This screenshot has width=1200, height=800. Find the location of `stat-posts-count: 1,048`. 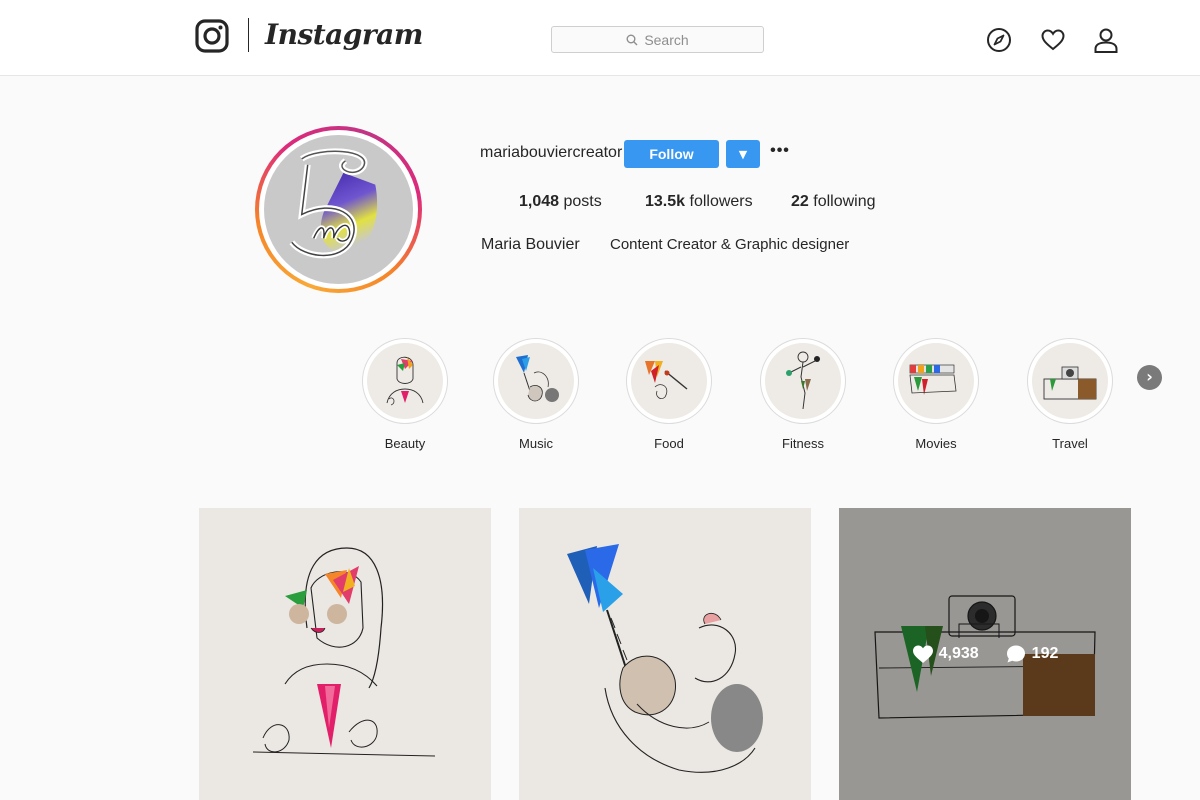

stat-posts-count: 1,048 is located at coordinates (539, 201).